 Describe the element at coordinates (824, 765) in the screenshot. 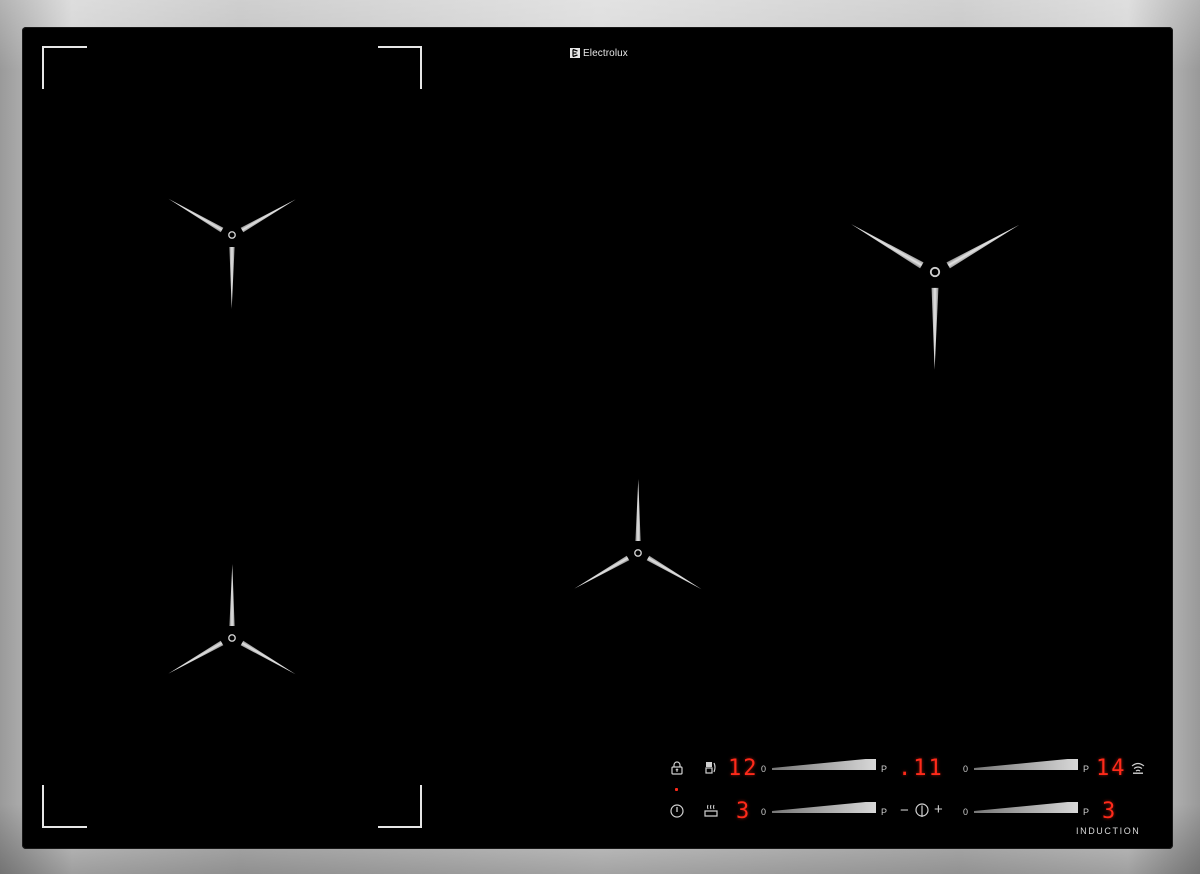

I see `left-top-power-slider` at that location.